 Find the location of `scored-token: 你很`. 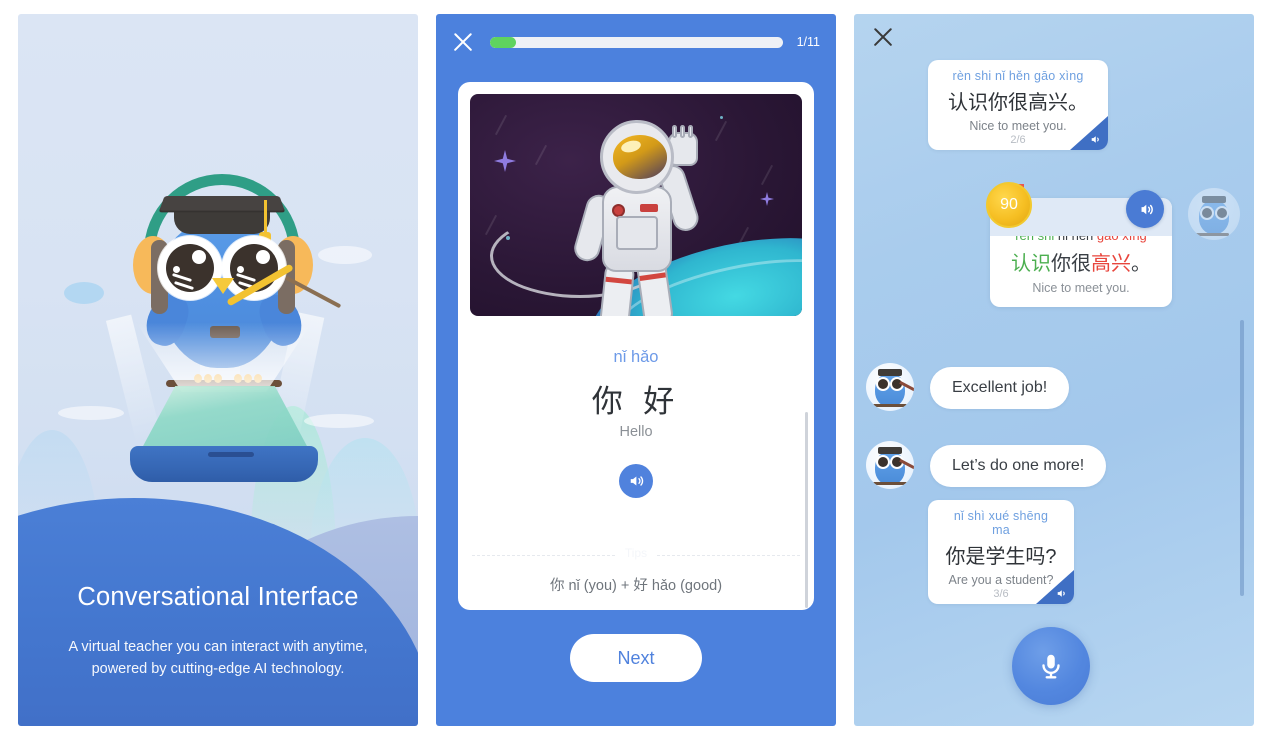

scored-token: 你很 is located at coordinates (1071, 264).